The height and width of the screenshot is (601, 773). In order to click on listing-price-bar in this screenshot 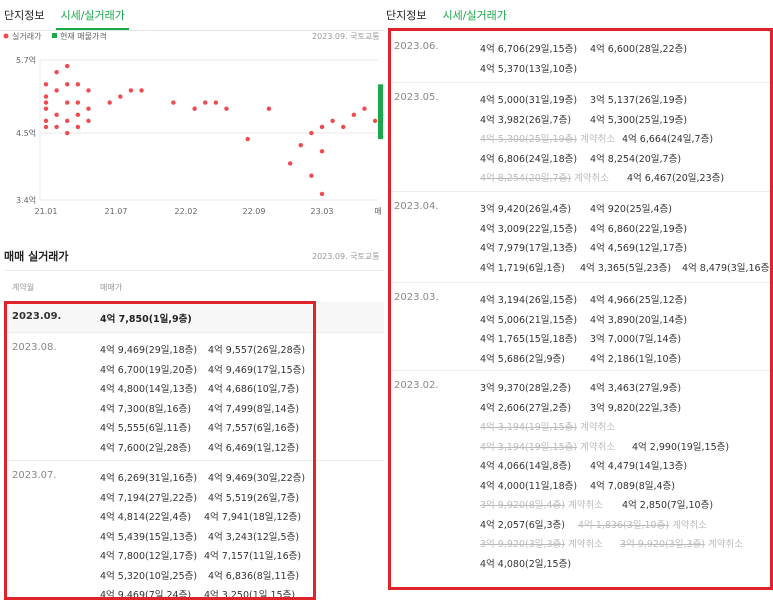, I will do `click(380, 112)`.